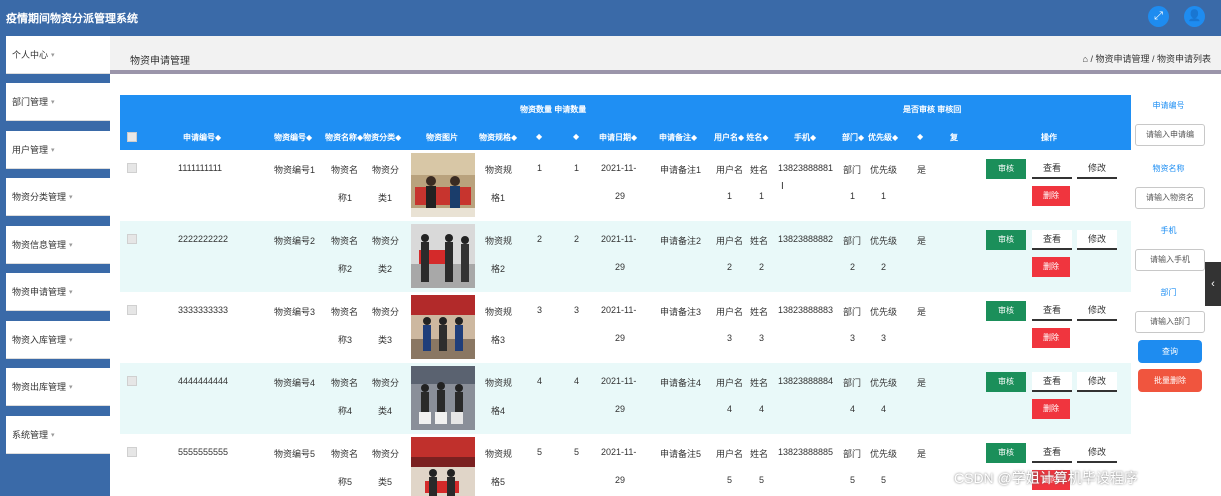 The height and width of the screenshot is (496, 1221). What do you see at coordinates (58, 150) in the screenshot?
I see `sidebar-item-users: 用户管理 ▾` at bounding box center [58, 150].